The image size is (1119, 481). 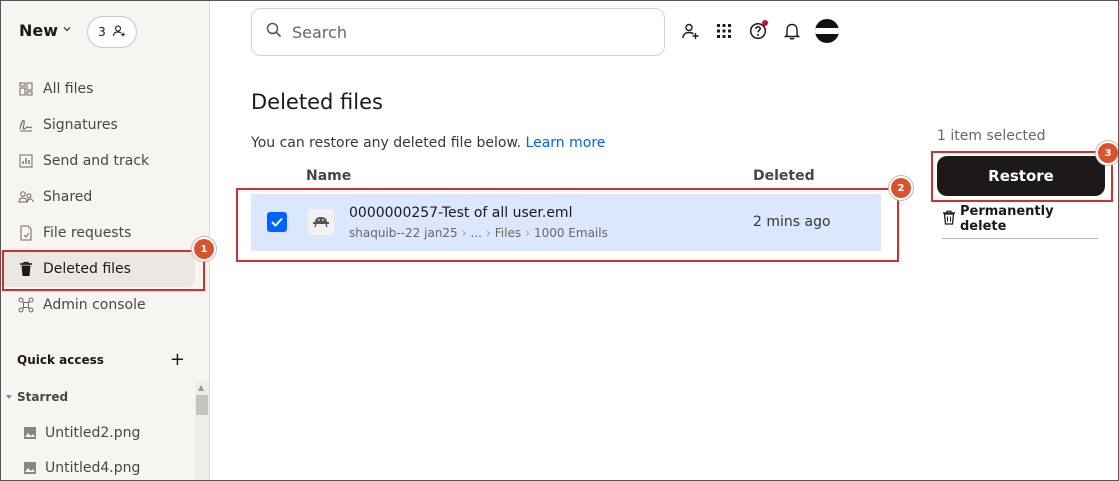 What do you see at coordinates (26, 125) in the screenshot?
I see `signature-icon` at bounding box center [26, 125].